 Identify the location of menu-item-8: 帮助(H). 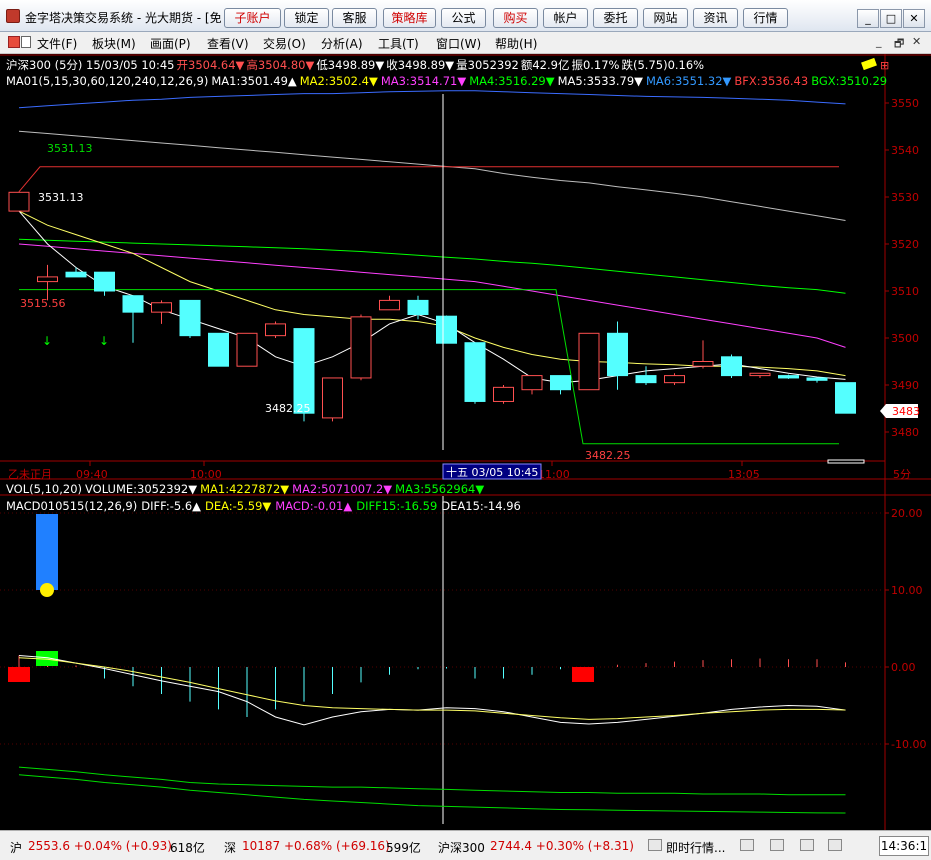
(516, 43).